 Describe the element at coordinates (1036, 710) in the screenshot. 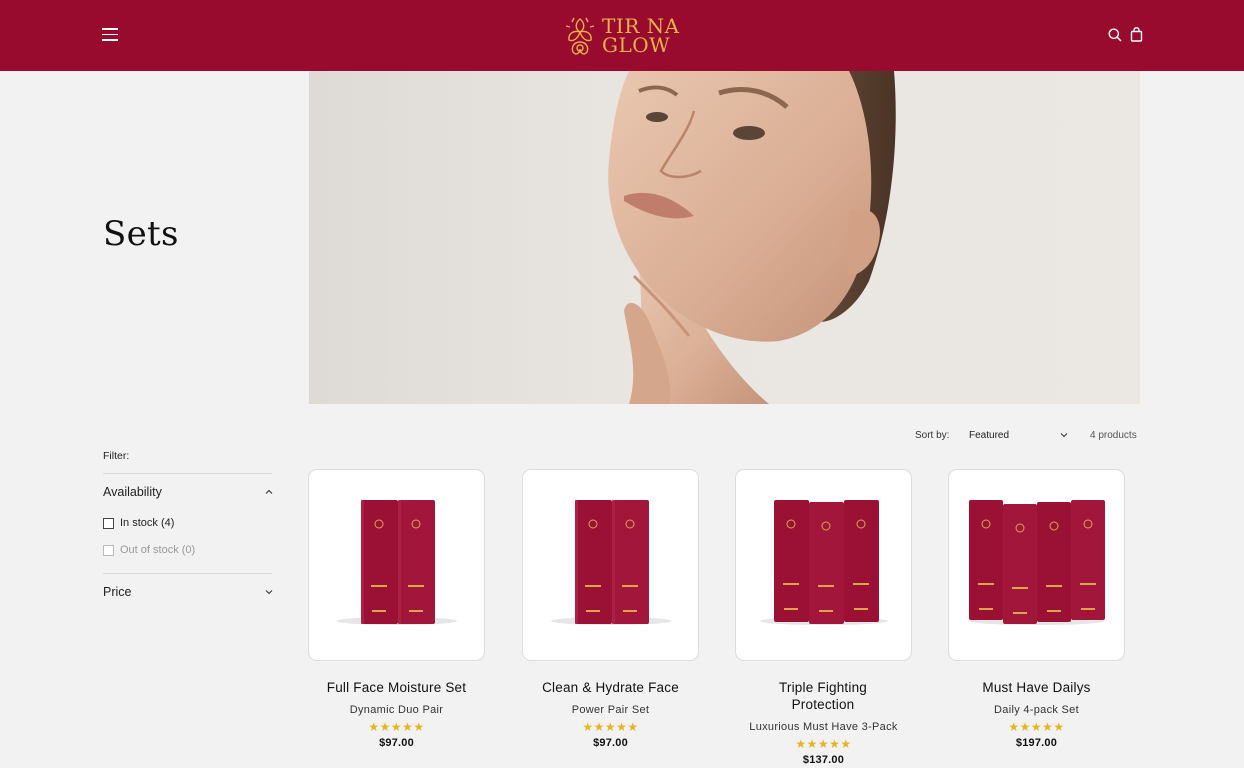

I see `product-subtitle: Daily 4-pack Set` at that location.